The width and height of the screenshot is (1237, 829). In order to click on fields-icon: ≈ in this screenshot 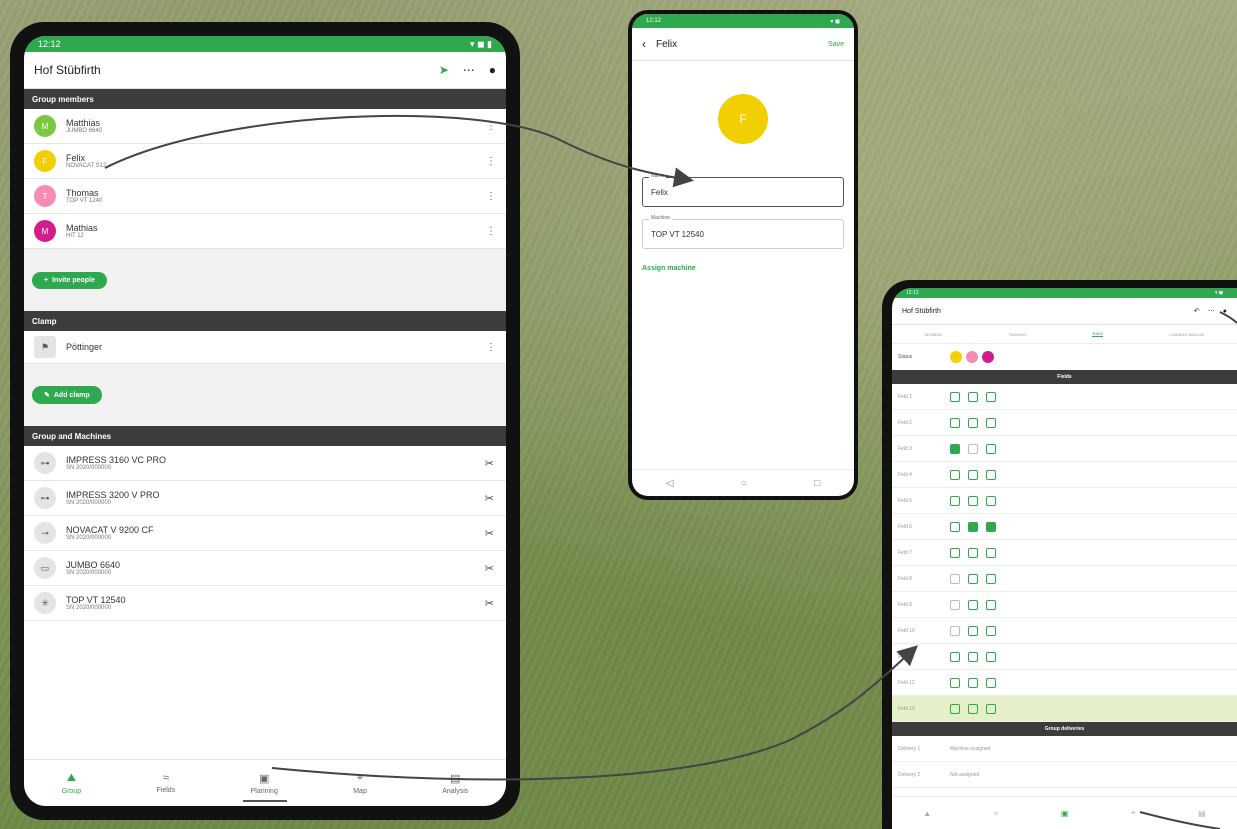, I will do `click(996, 813)`.